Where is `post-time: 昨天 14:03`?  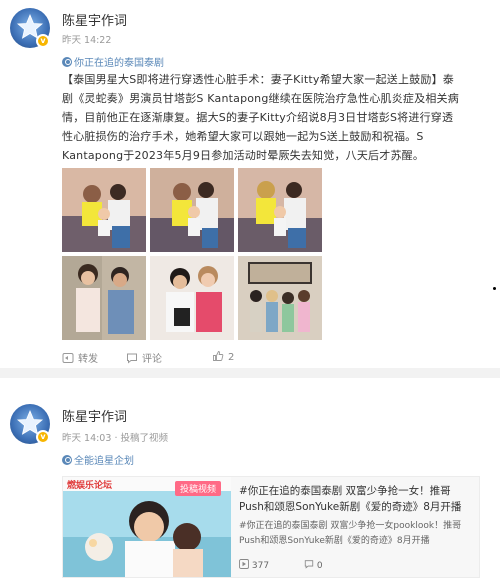
post-time: 昨天 14:03 is located at coordinates (86, 438).